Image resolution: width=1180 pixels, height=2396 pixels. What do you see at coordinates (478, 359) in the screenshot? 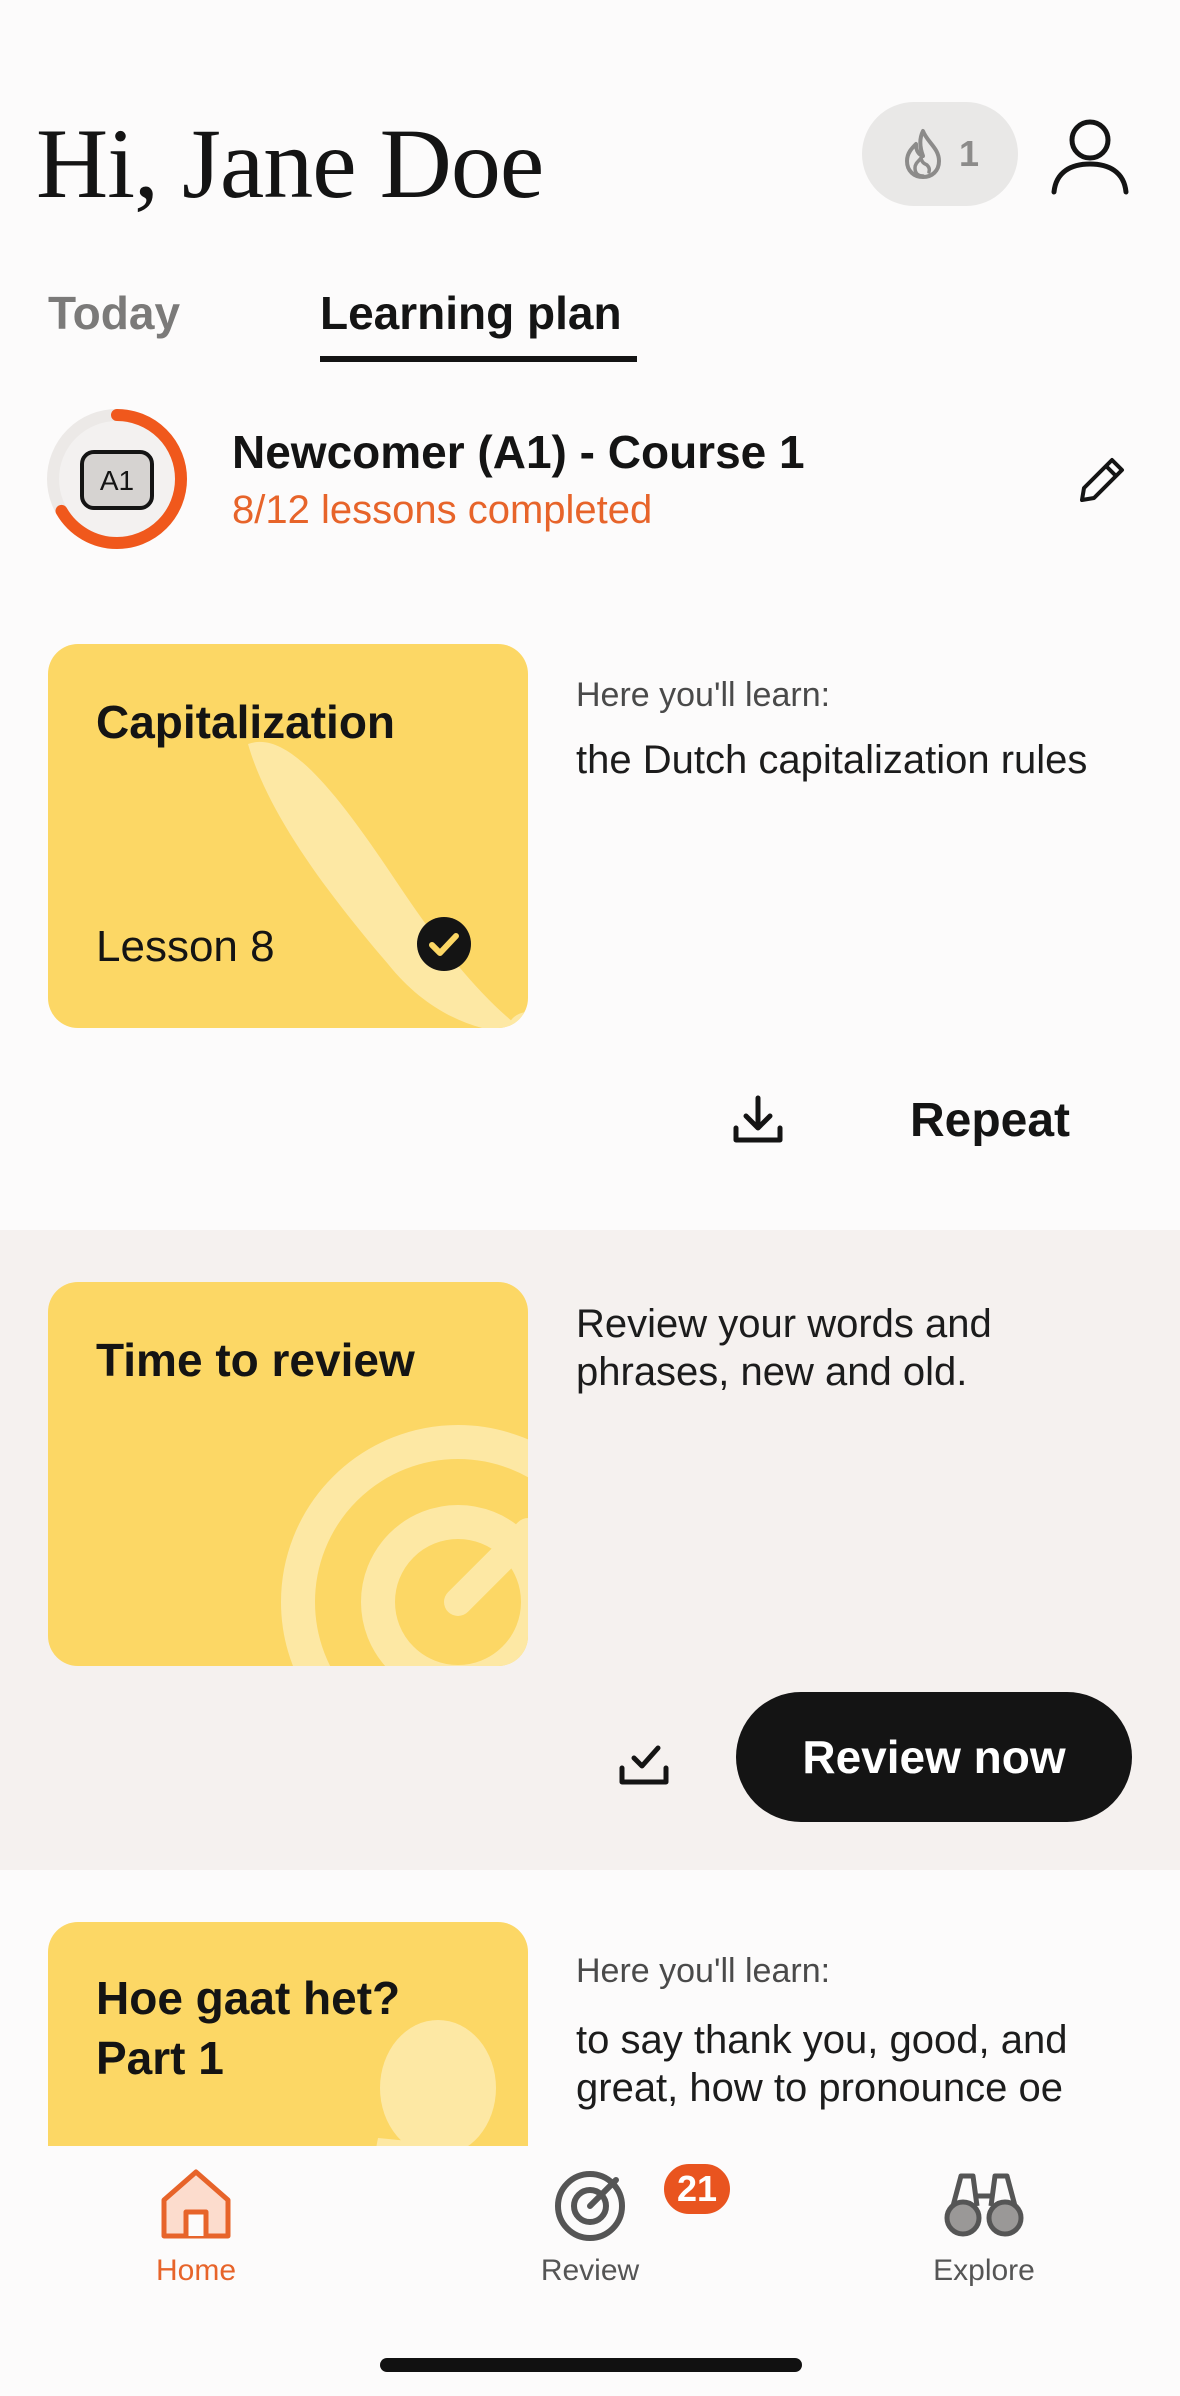
I see `active-tab-indicator` at bounding box center [478, 359].